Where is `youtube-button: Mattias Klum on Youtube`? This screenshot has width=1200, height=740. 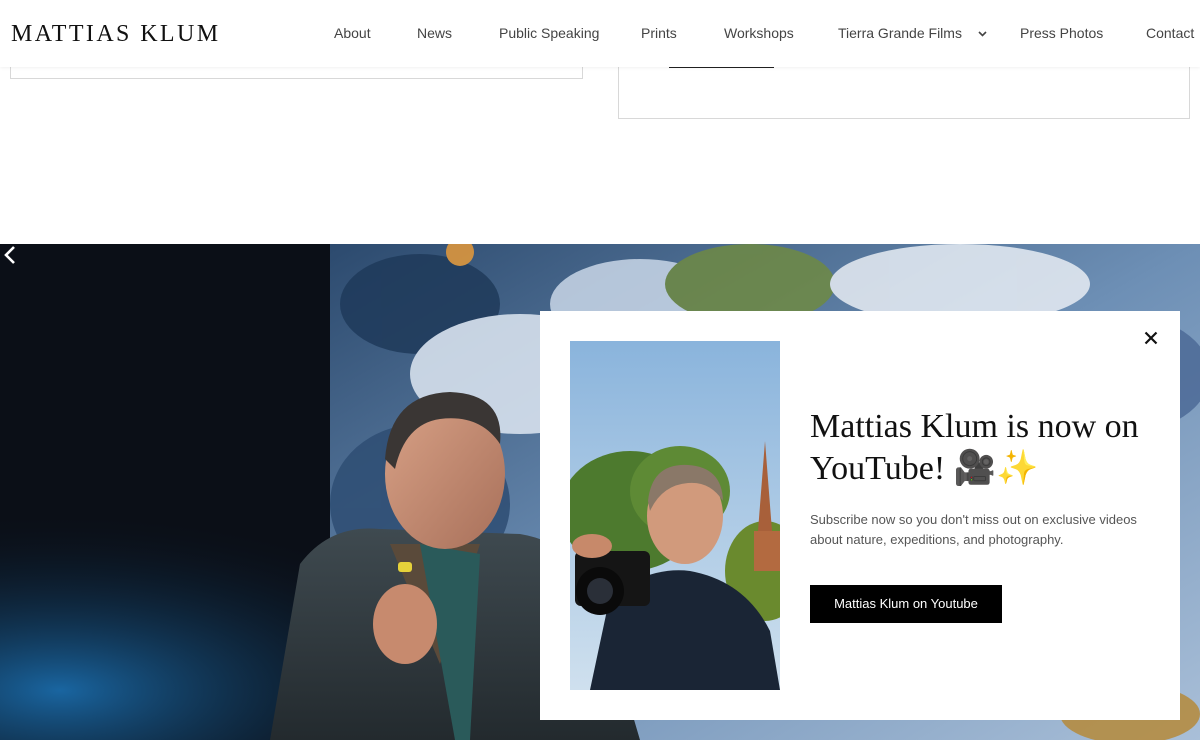
youtube-button: Mattias Klum on Youtube is located at coordinates (906, 604).